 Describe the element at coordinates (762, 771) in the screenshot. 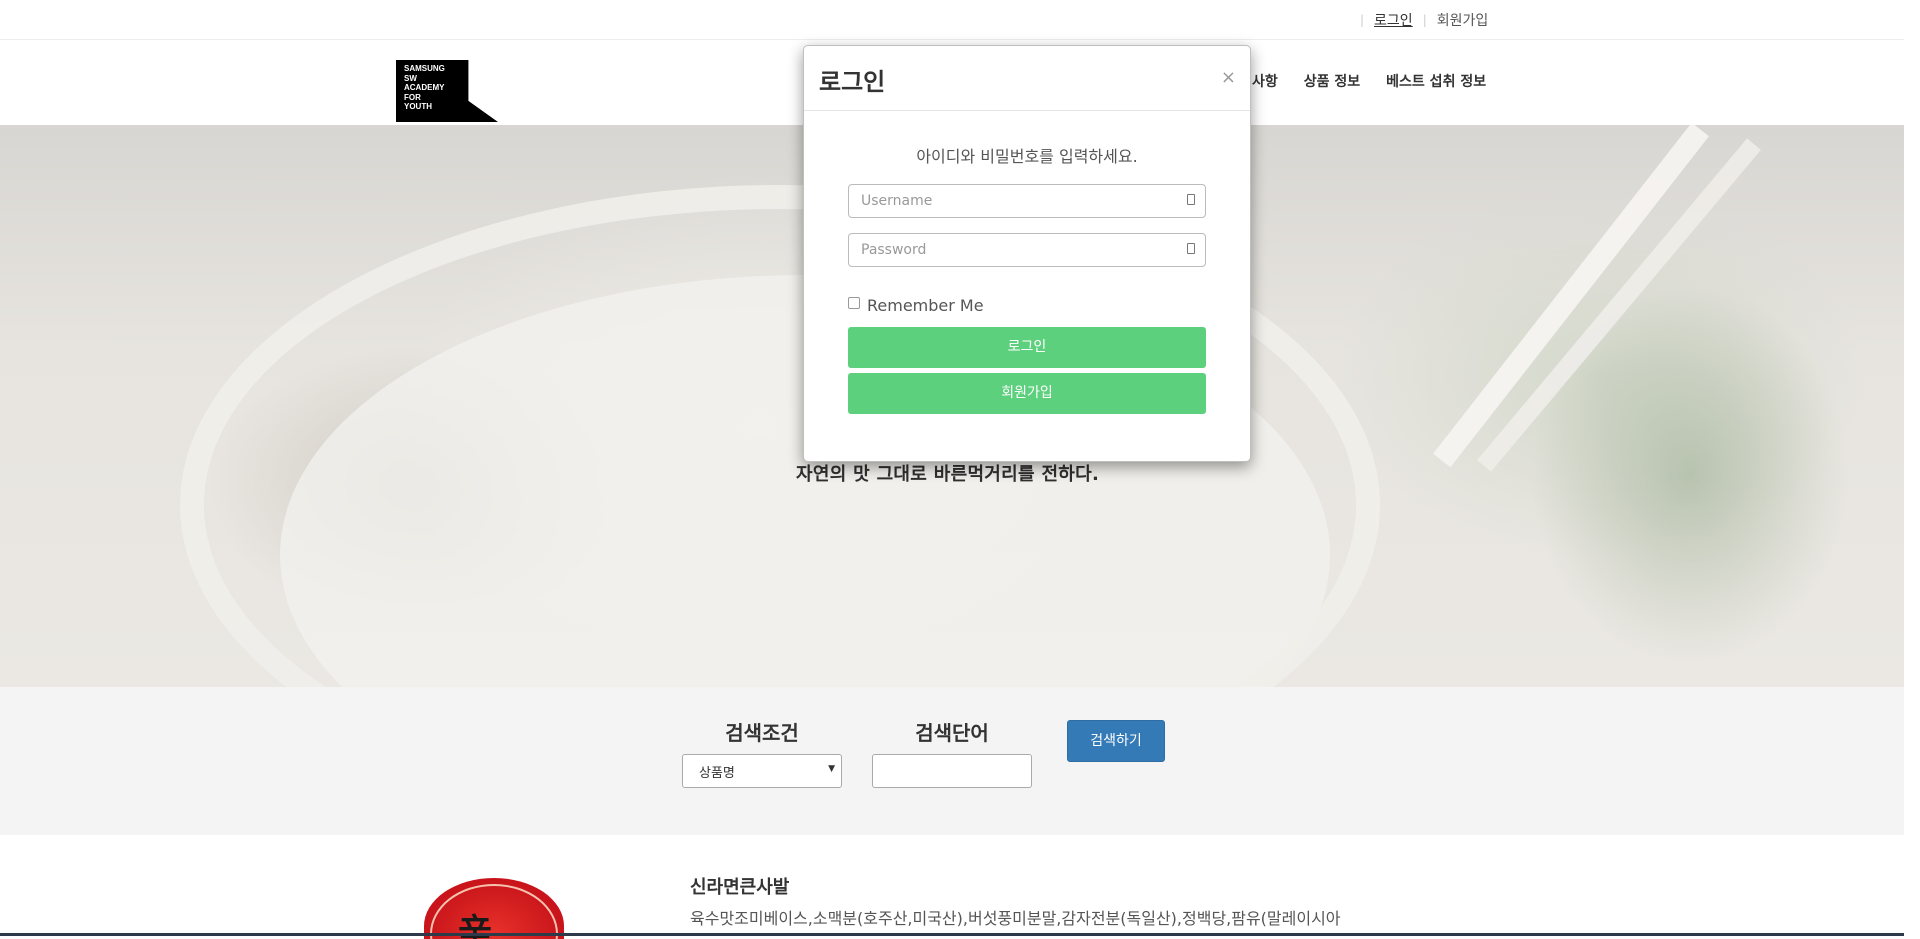

I see `search-condition-select: 상품명 ▼` at that location.